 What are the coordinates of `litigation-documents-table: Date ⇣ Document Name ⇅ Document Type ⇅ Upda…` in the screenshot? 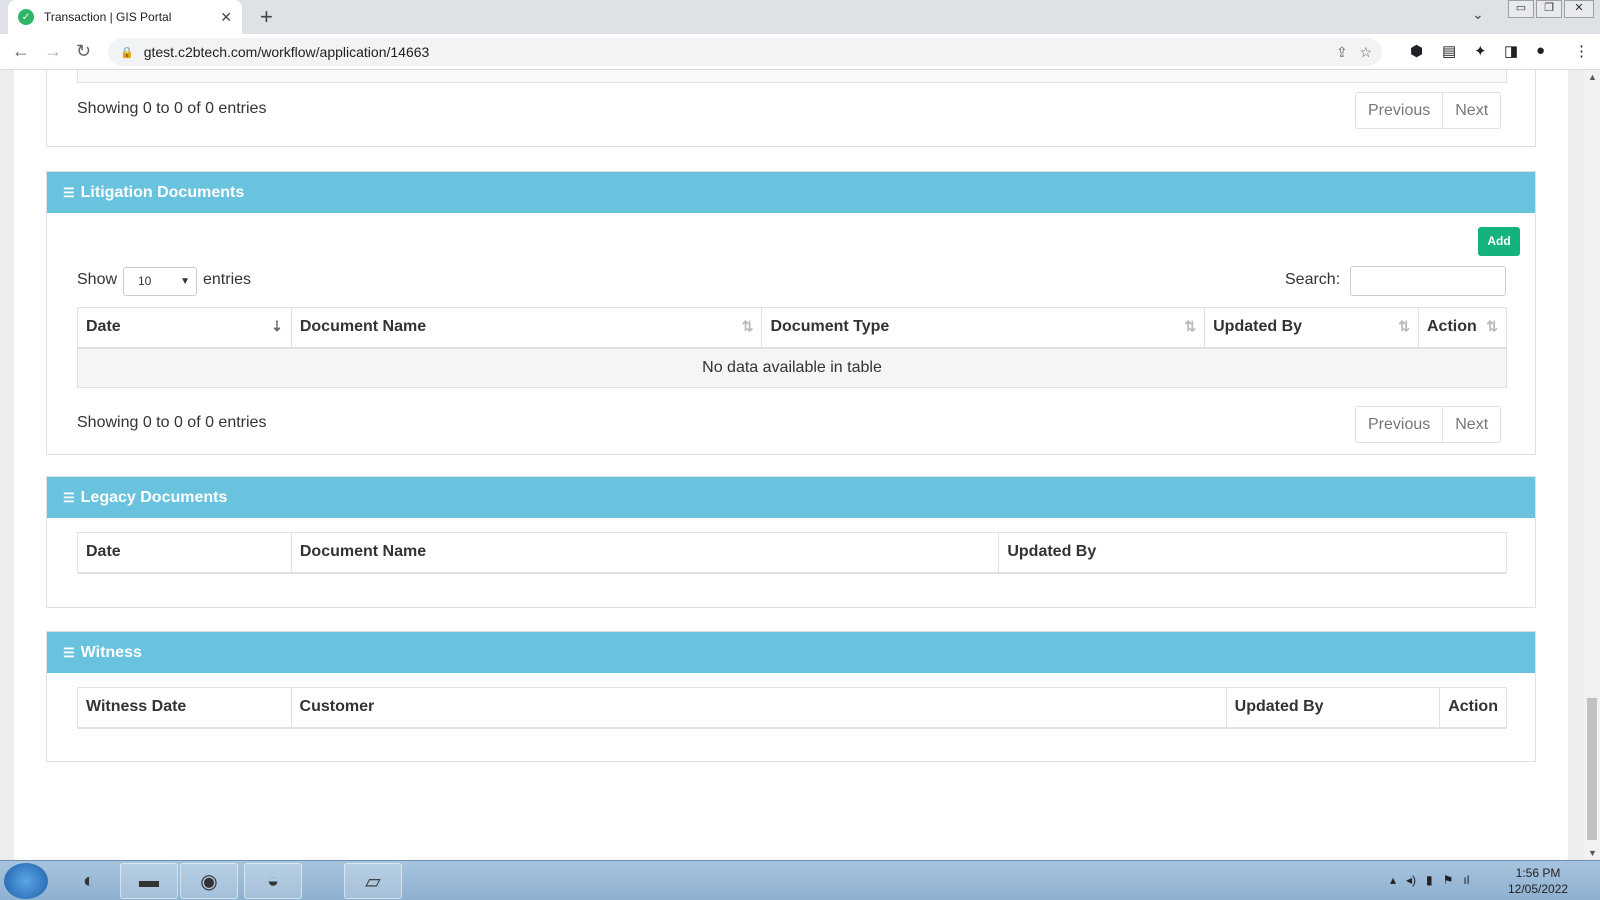 It's located at (792, 347).